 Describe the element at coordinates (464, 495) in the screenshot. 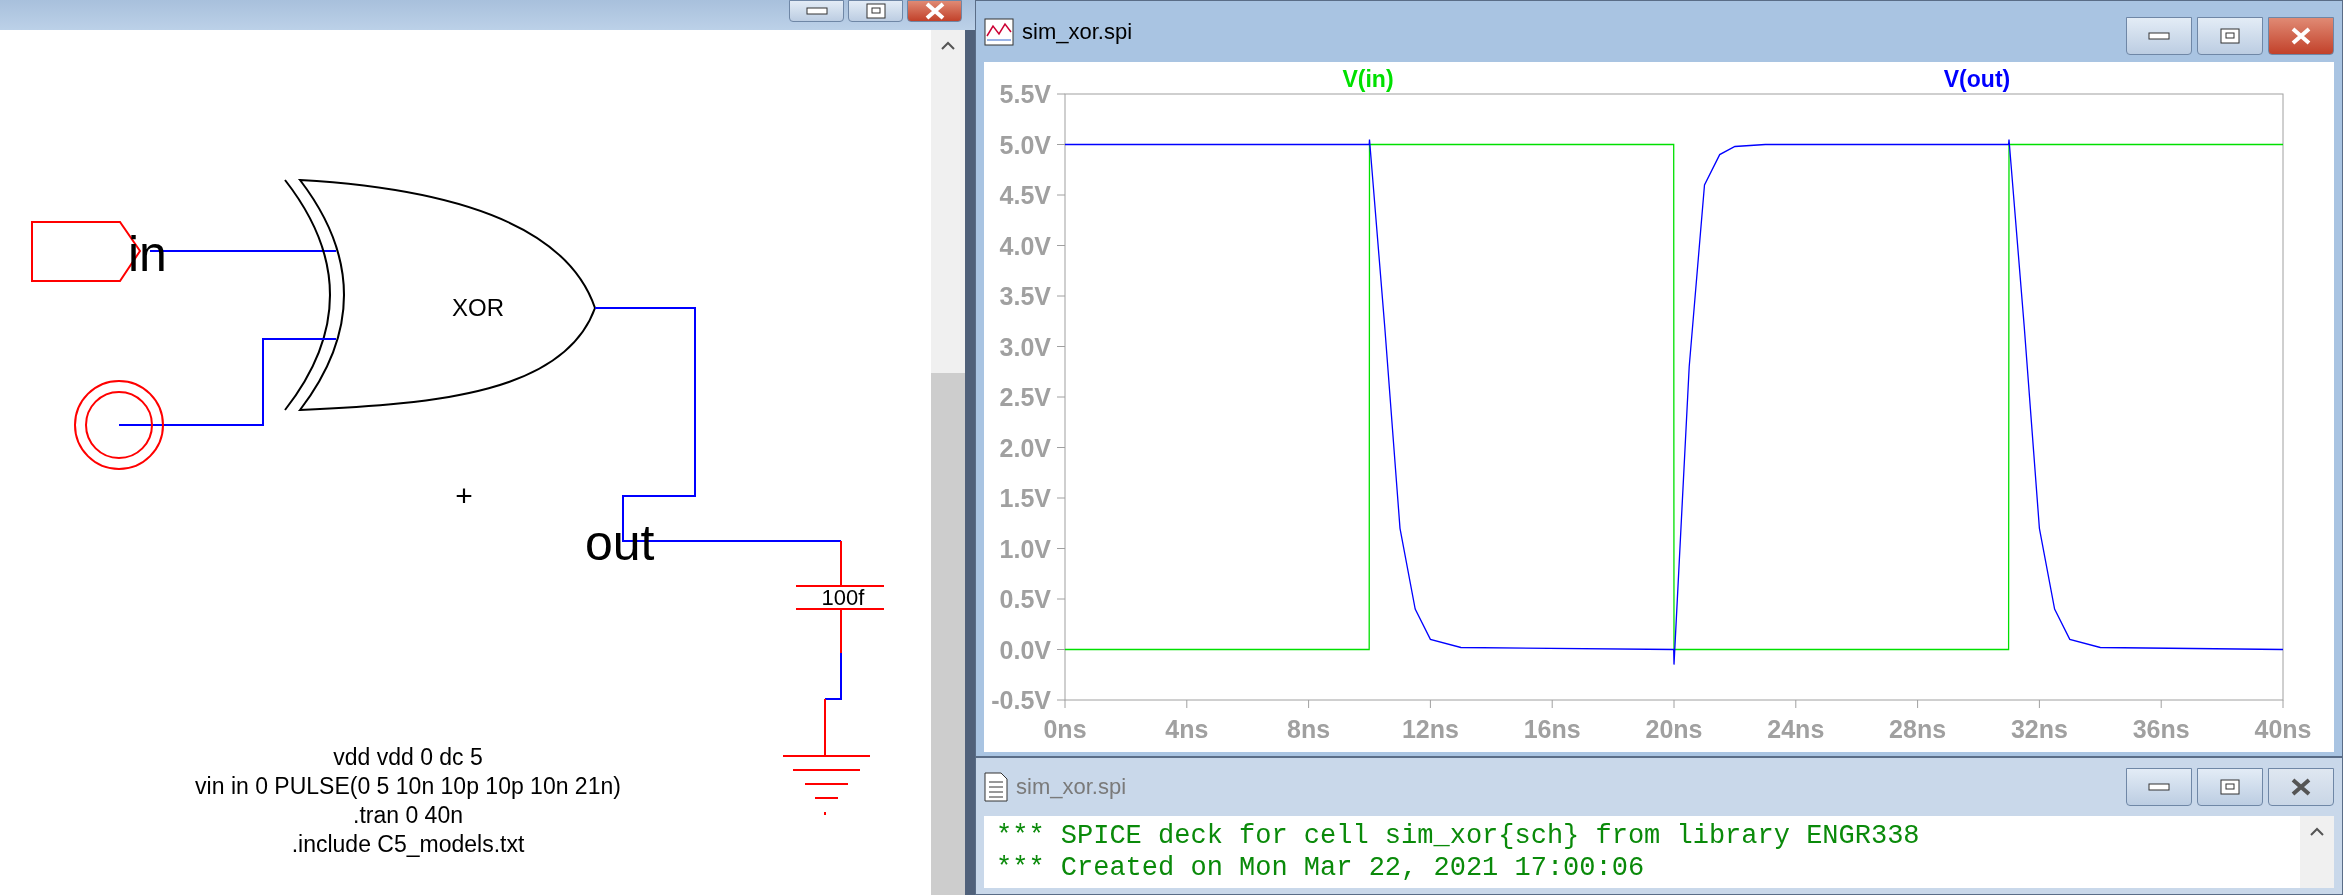

I see `crosshair-cursor: +` at that location.